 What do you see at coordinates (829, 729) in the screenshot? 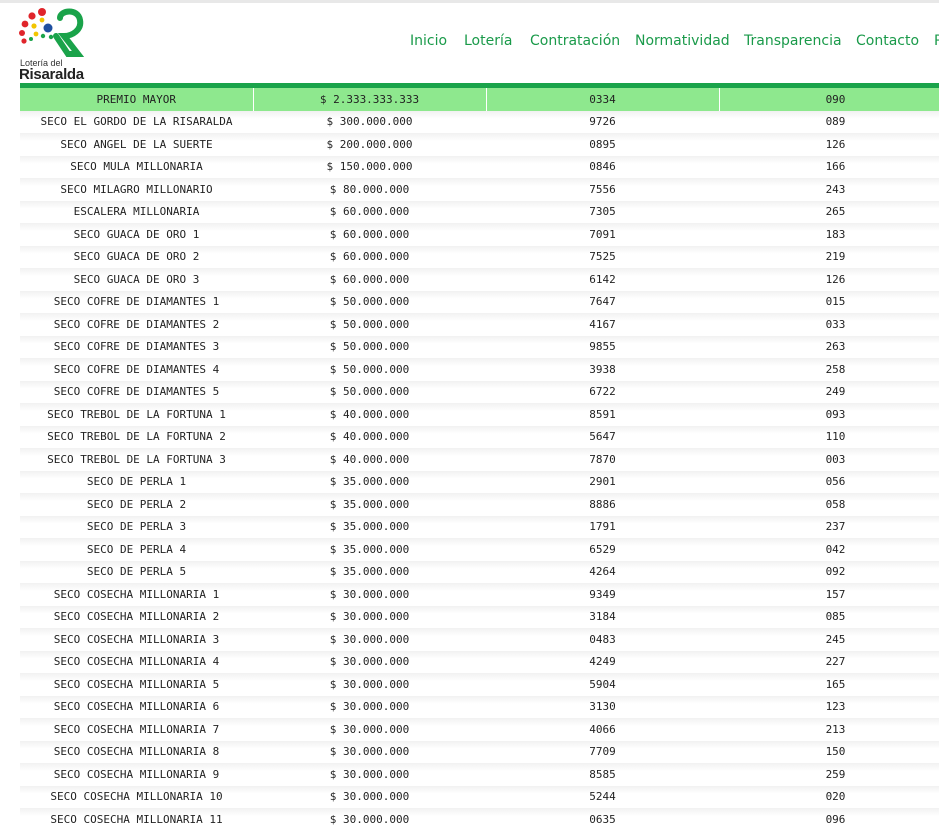
I see `series-cell: 213` at bounding box center [829, 729].